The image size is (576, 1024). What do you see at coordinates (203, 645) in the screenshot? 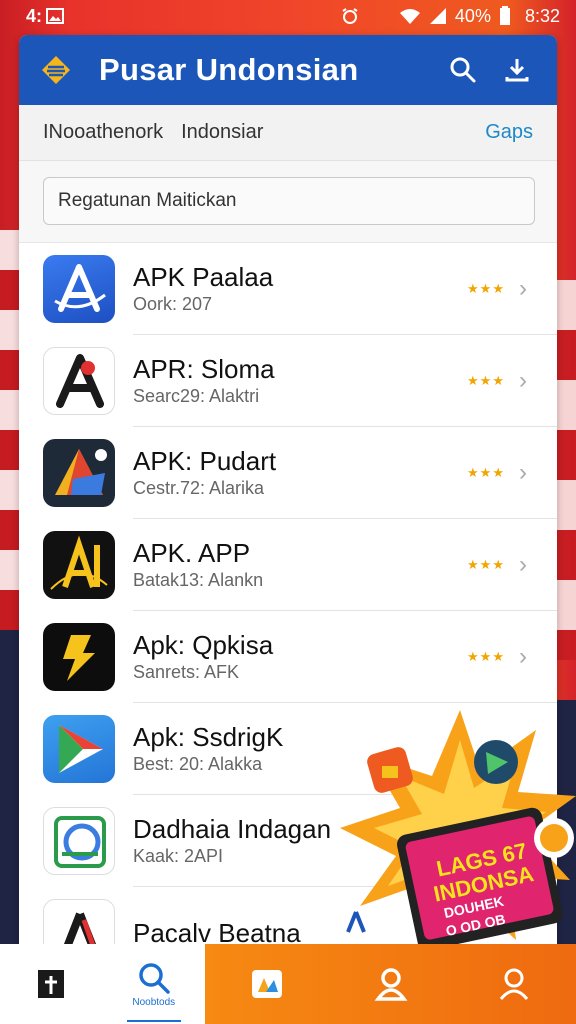
I see `app-name: Apk: Qpkisa` at bounding box center [203, 645].